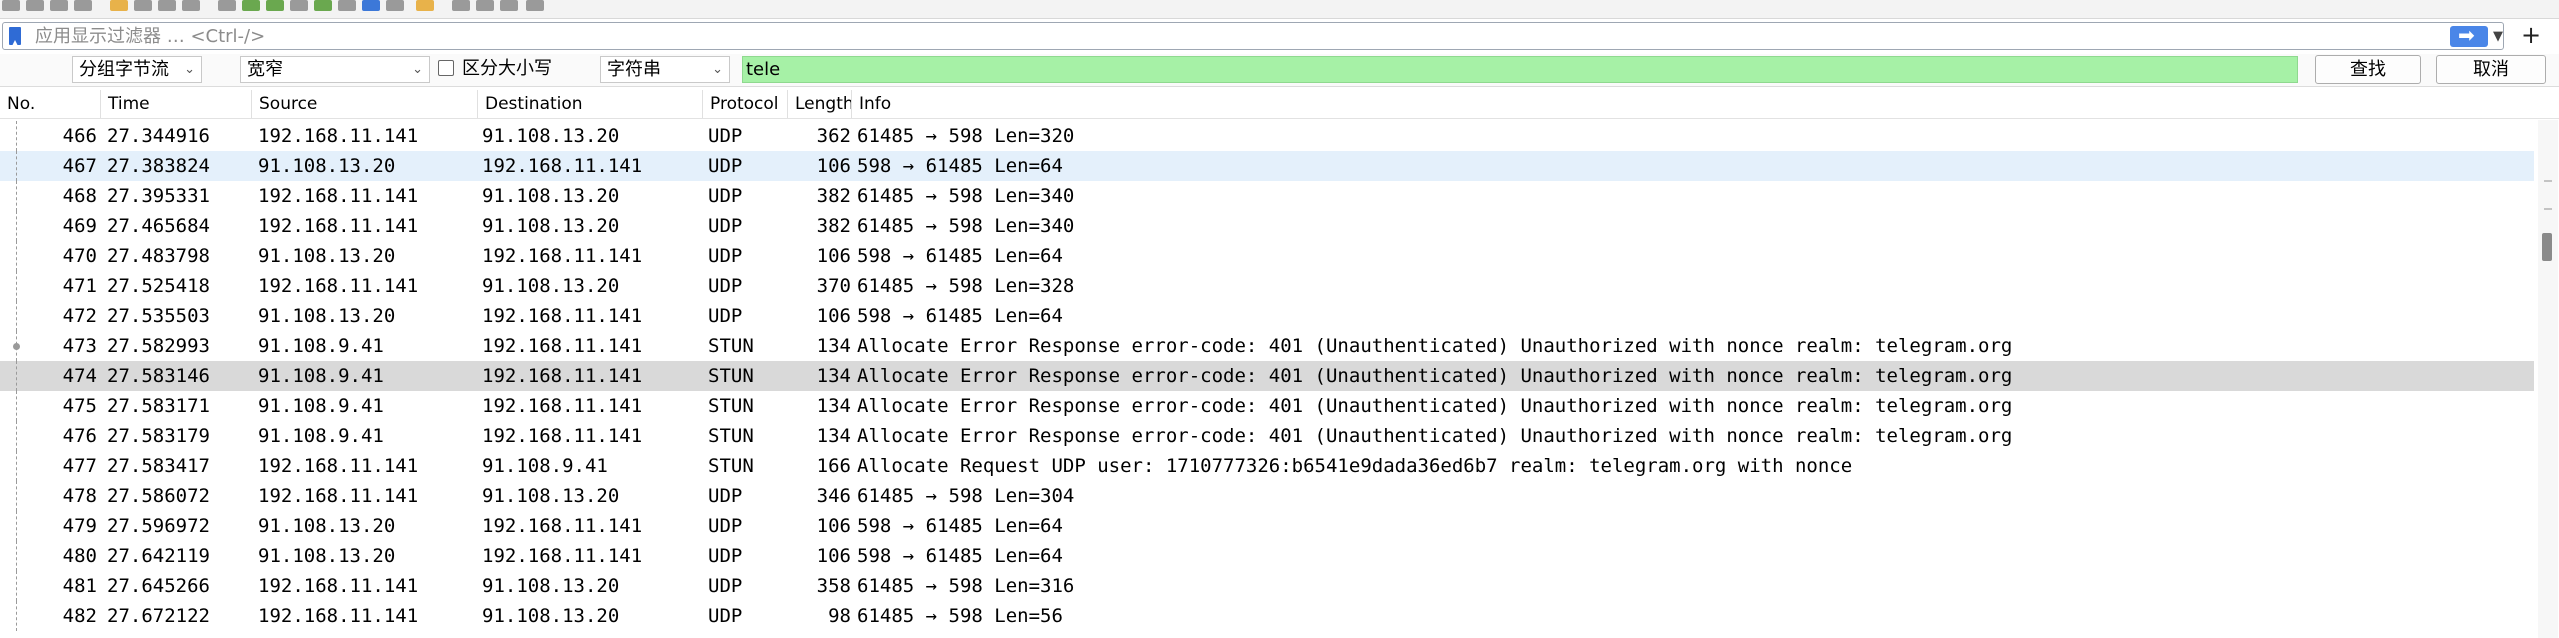 This screenshot has height=638, width=2559. I want to click on cell-source: 91.108.9.41, so click(321, 346).